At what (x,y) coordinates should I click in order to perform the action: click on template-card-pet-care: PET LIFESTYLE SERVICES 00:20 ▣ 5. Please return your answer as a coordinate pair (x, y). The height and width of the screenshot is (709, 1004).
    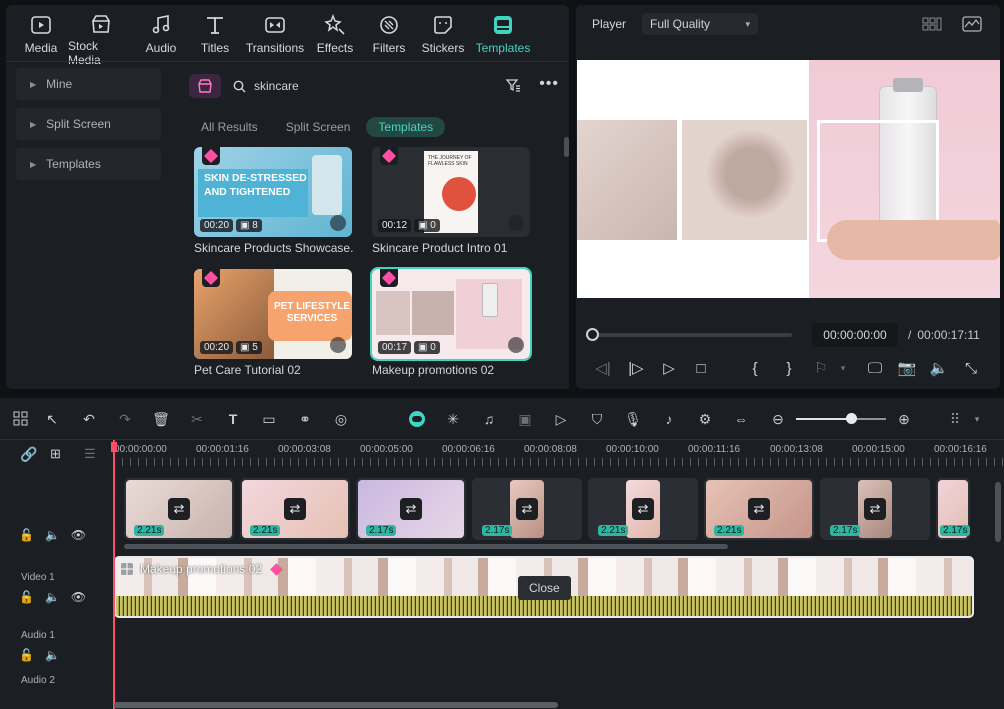
    Looking at the image, I should click on (273, 314).